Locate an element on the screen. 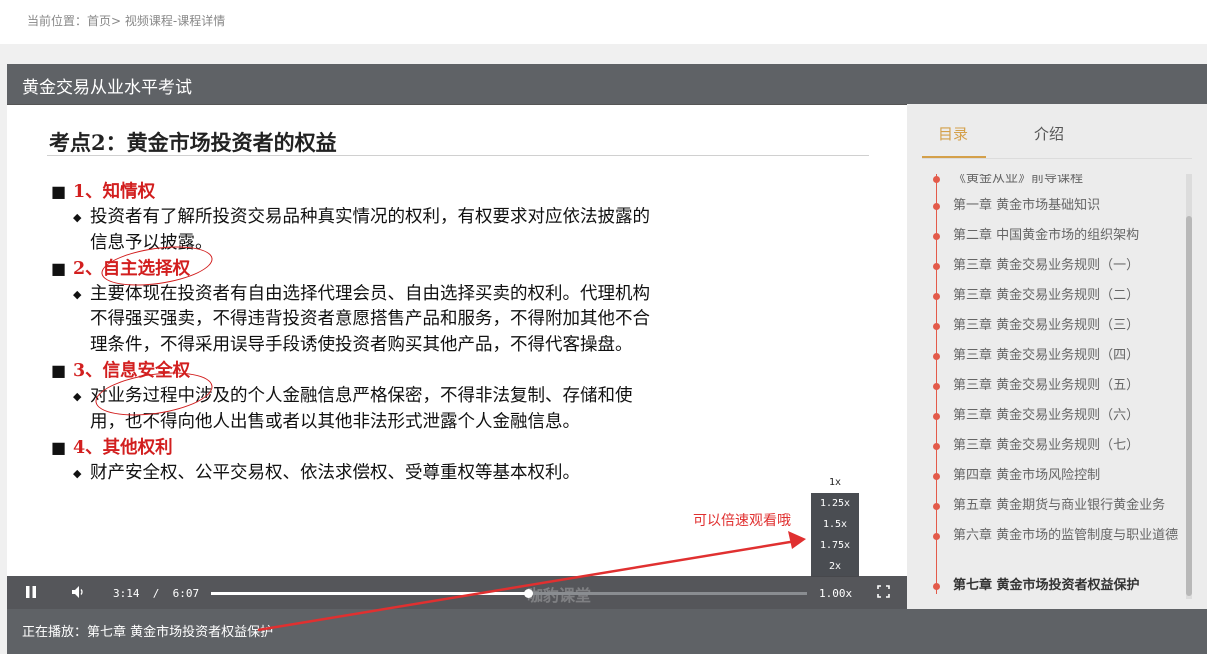 The image size is (1207, 654). current-time: 3:14 is located at coordinates (126, 593).